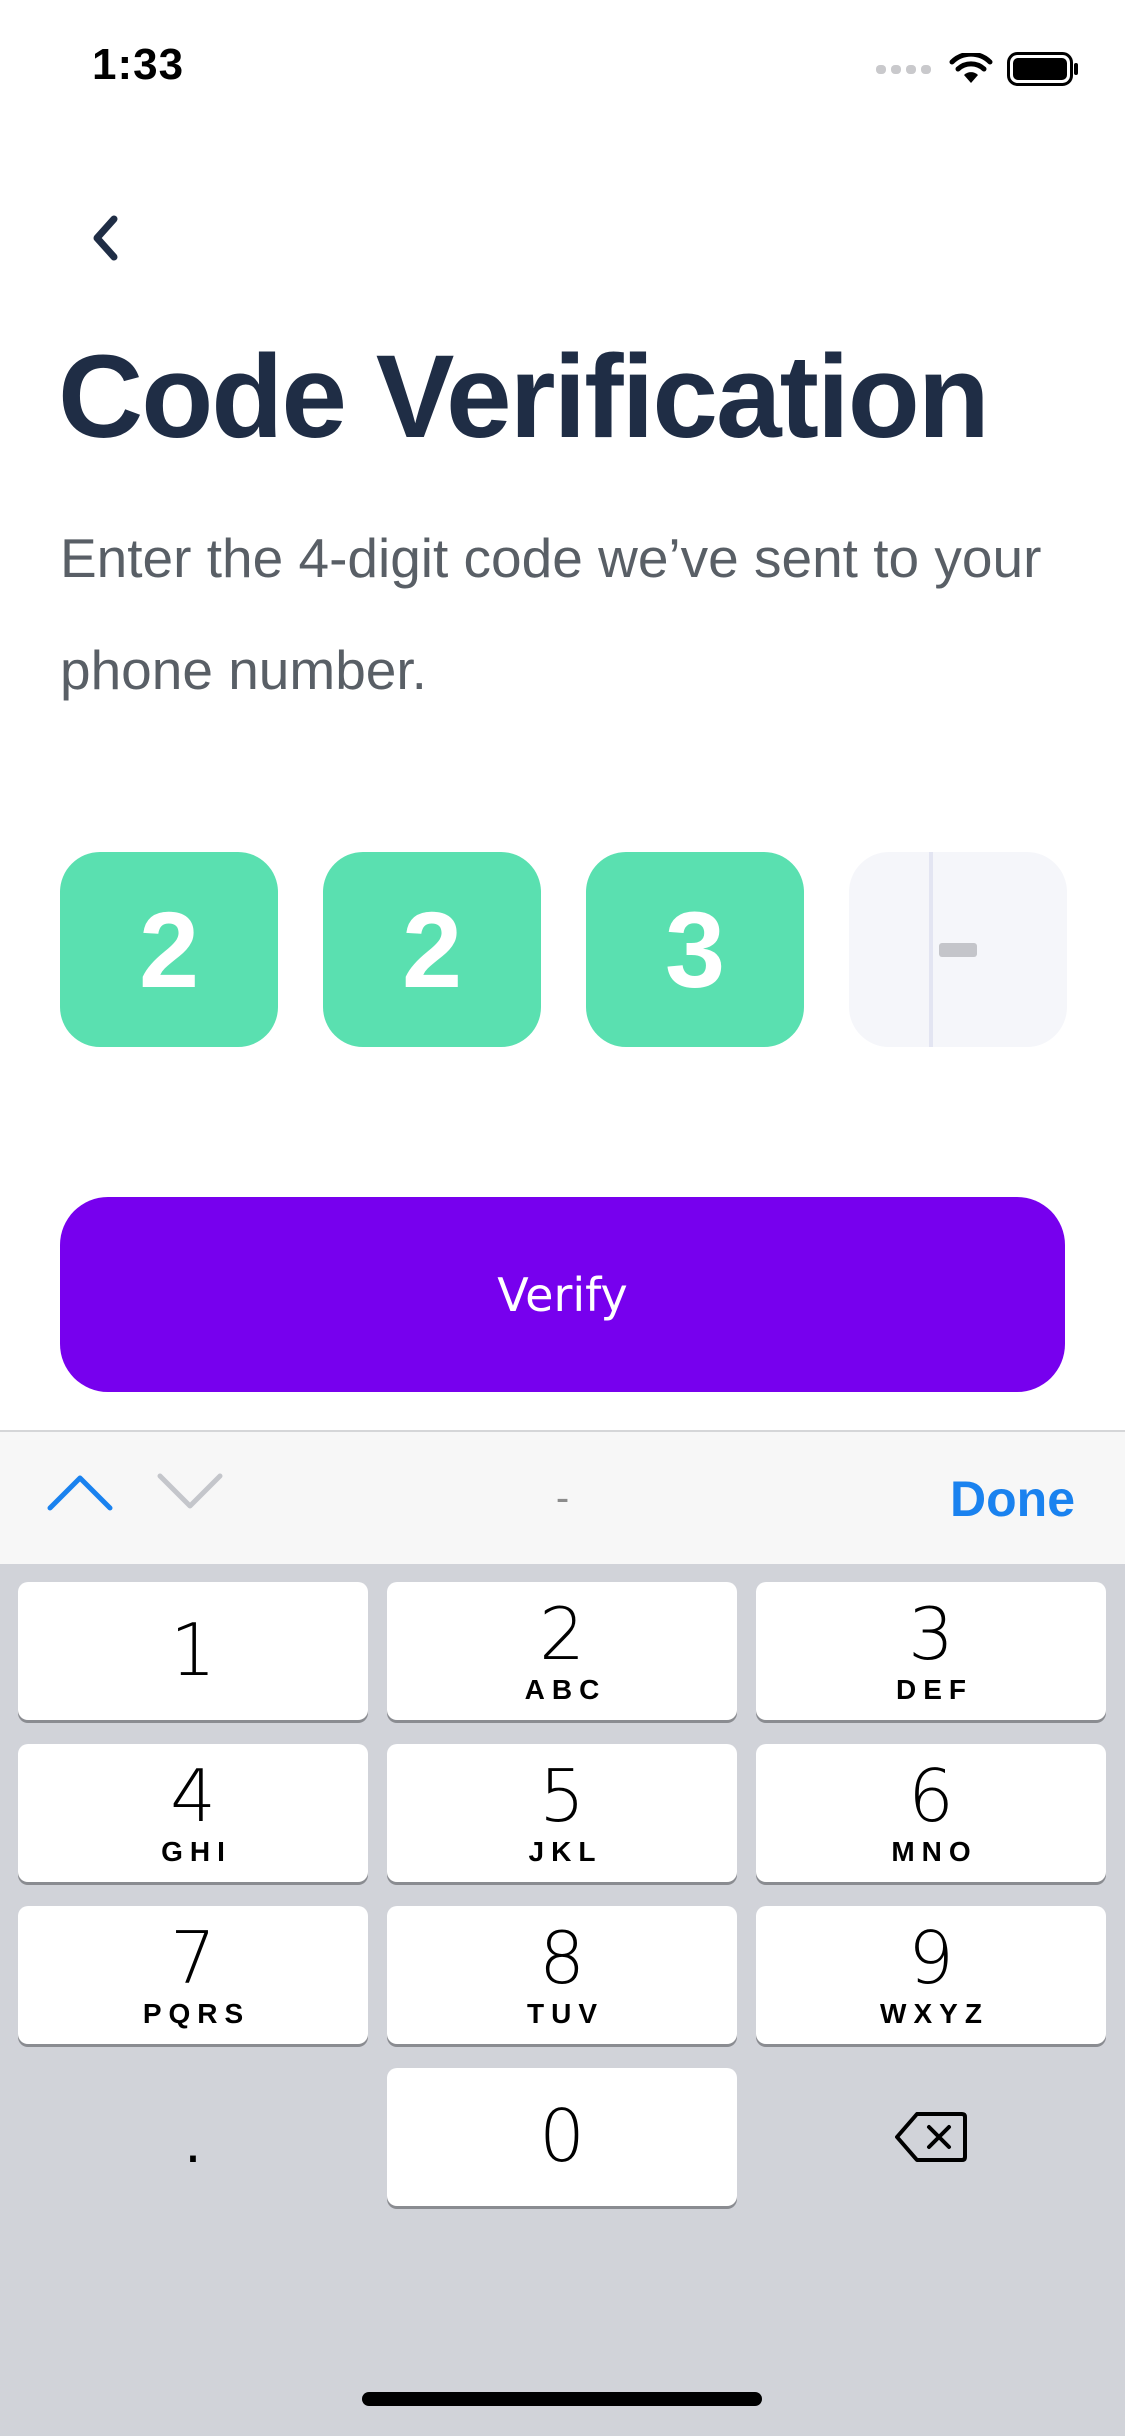 Image resolution: width=1125 pixels, height=2436 pixels. I want to click on code-input-row: 2 2 3, so click(563, 949).